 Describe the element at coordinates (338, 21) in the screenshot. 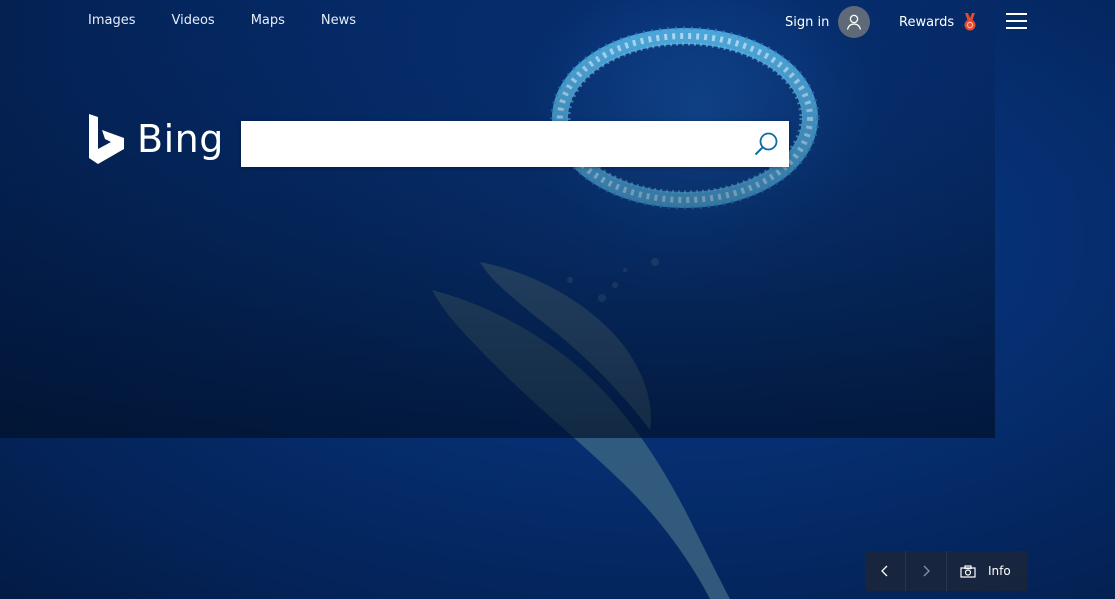

I see `nav-link-news: News` at that location.